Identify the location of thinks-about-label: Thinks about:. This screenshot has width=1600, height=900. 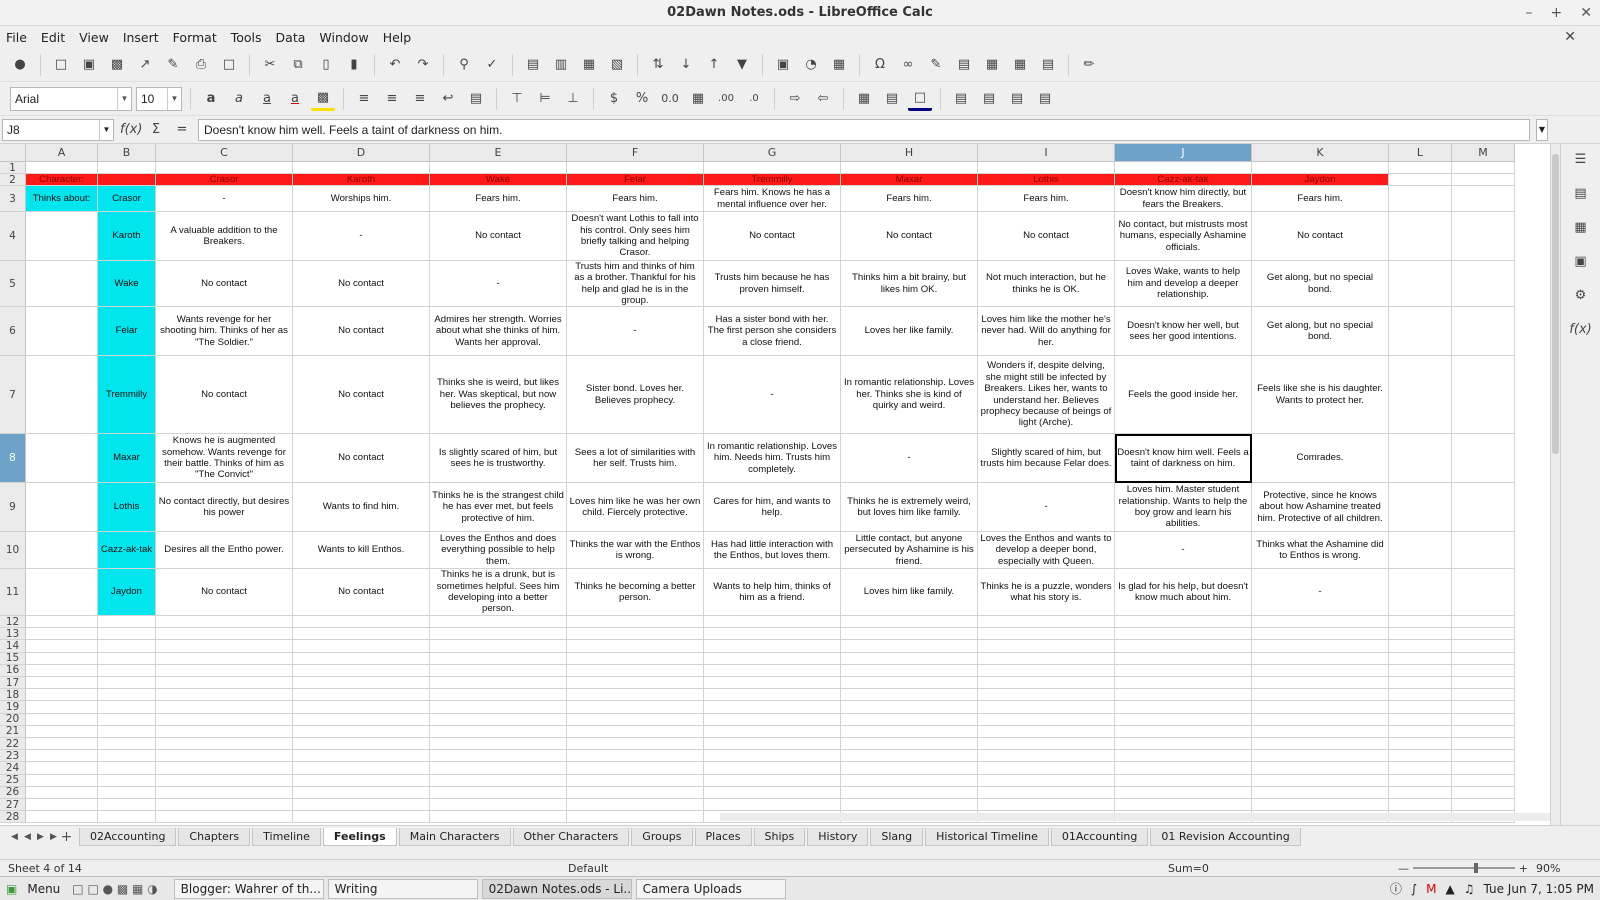
(62, 199).